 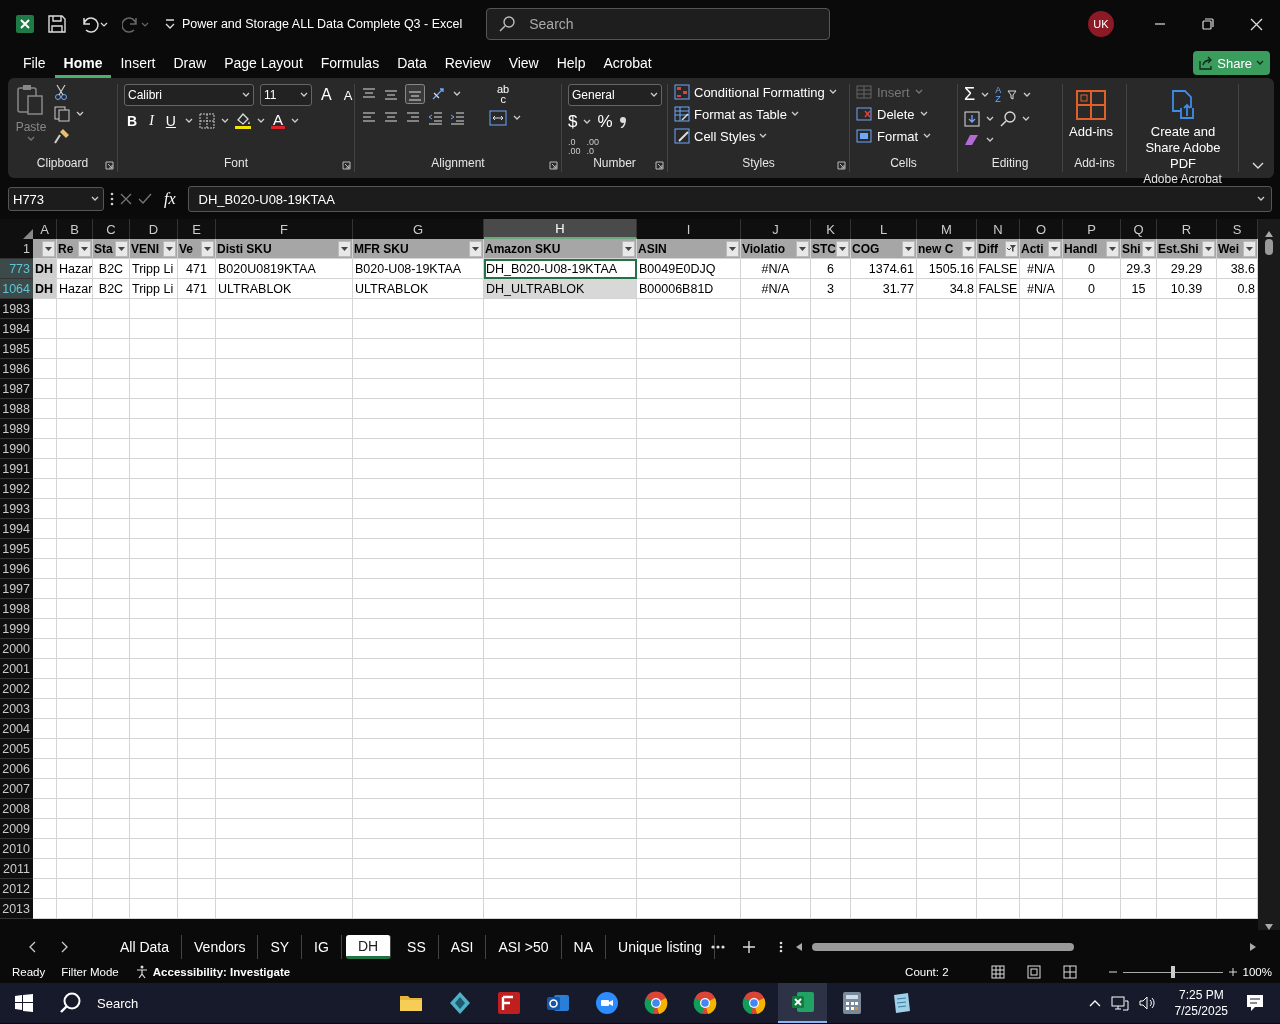 What do you see at coordinates (16, 749) in the screenshot?
I see `row-number: 2005` at bounding box center [16, 749].